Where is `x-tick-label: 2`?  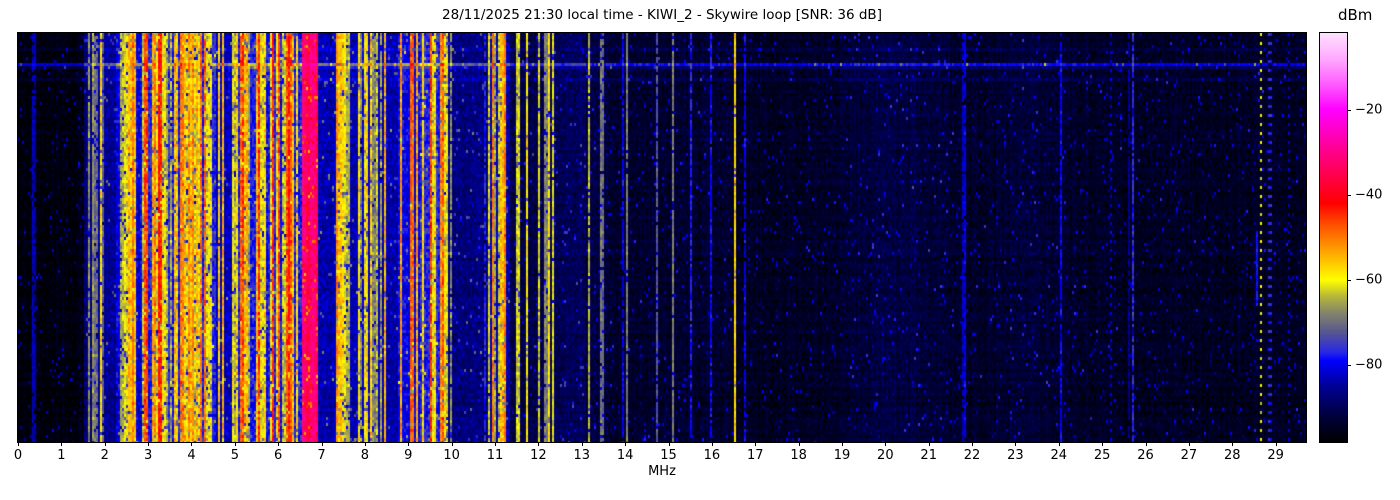
x-tick-label: 2 is located at coordinates (104, 455).